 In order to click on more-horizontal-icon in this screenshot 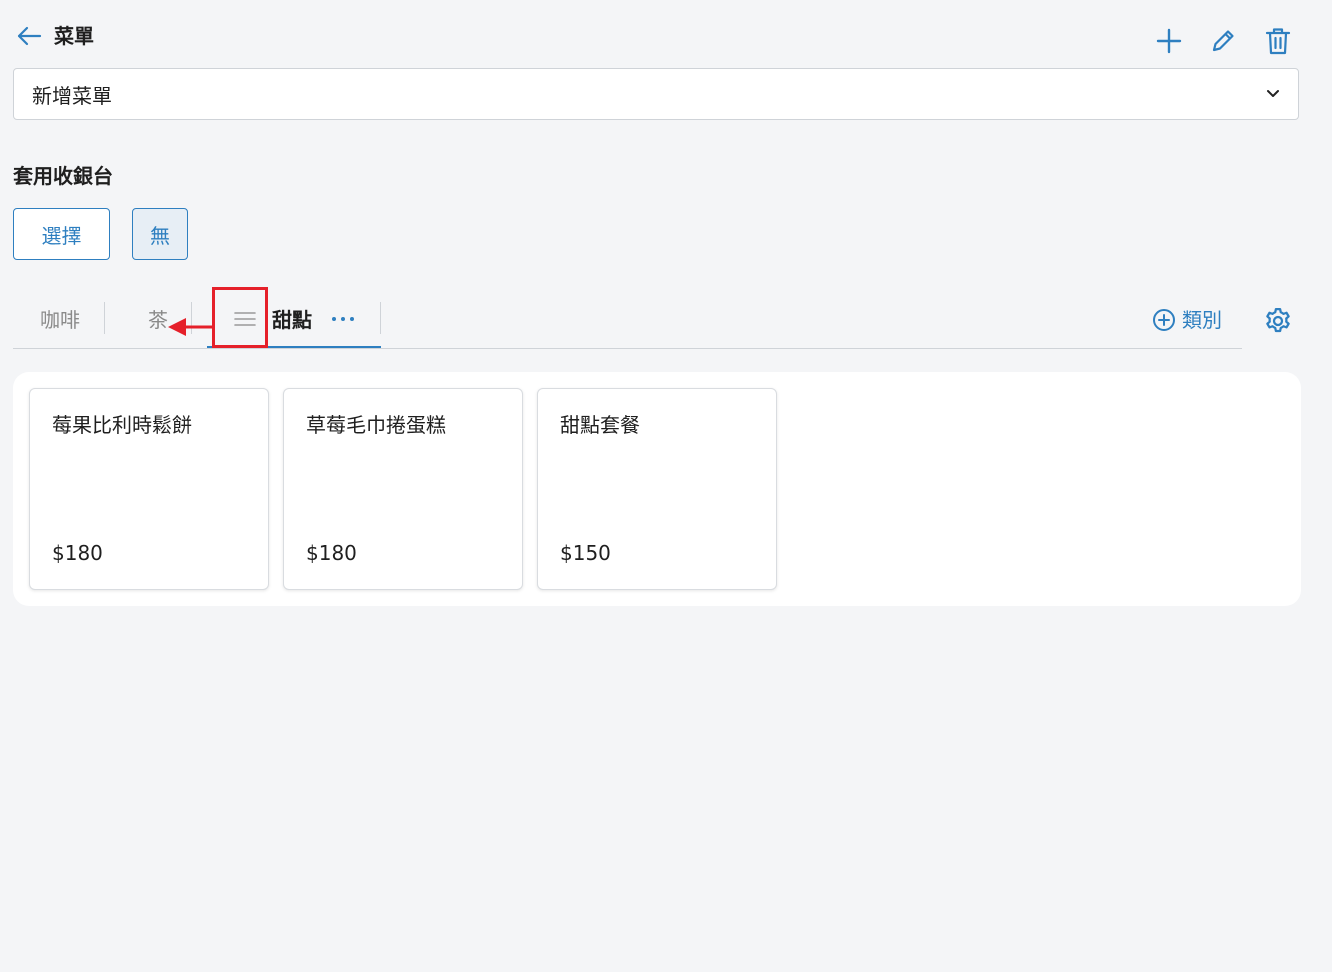, I will do `click(343, 319)`.